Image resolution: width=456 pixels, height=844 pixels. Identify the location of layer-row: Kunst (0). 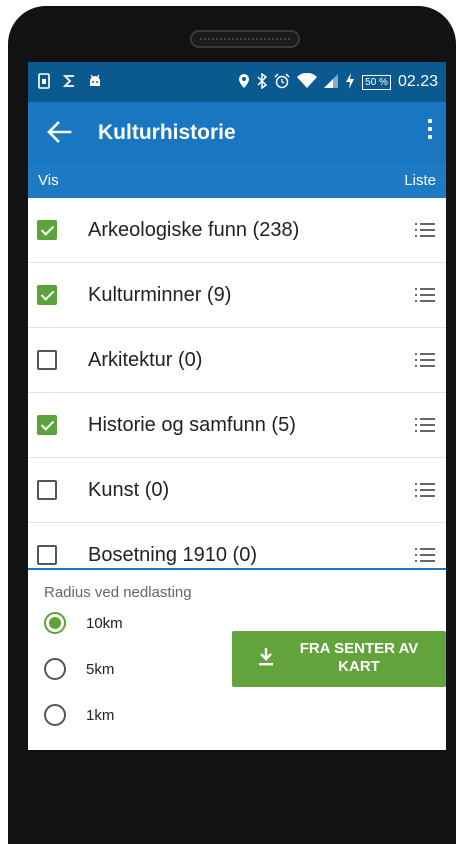
(237, 490).